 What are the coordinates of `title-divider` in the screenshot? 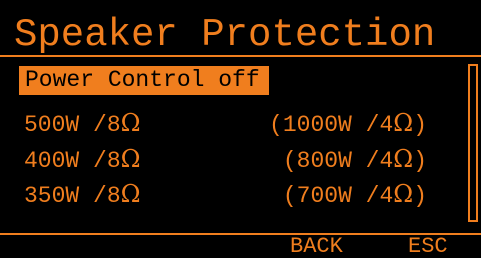 It's located at (240, 56).